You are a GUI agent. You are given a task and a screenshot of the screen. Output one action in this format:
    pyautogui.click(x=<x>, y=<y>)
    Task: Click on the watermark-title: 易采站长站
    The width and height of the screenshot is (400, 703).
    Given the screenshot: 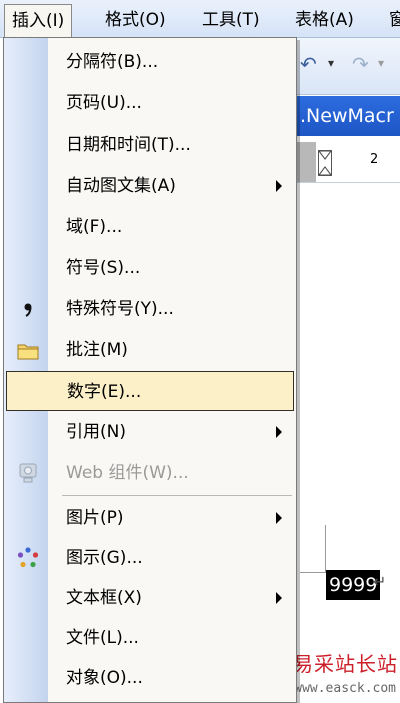 What is the action you would take?
    pyautogui.click(x=345, y=664)
    